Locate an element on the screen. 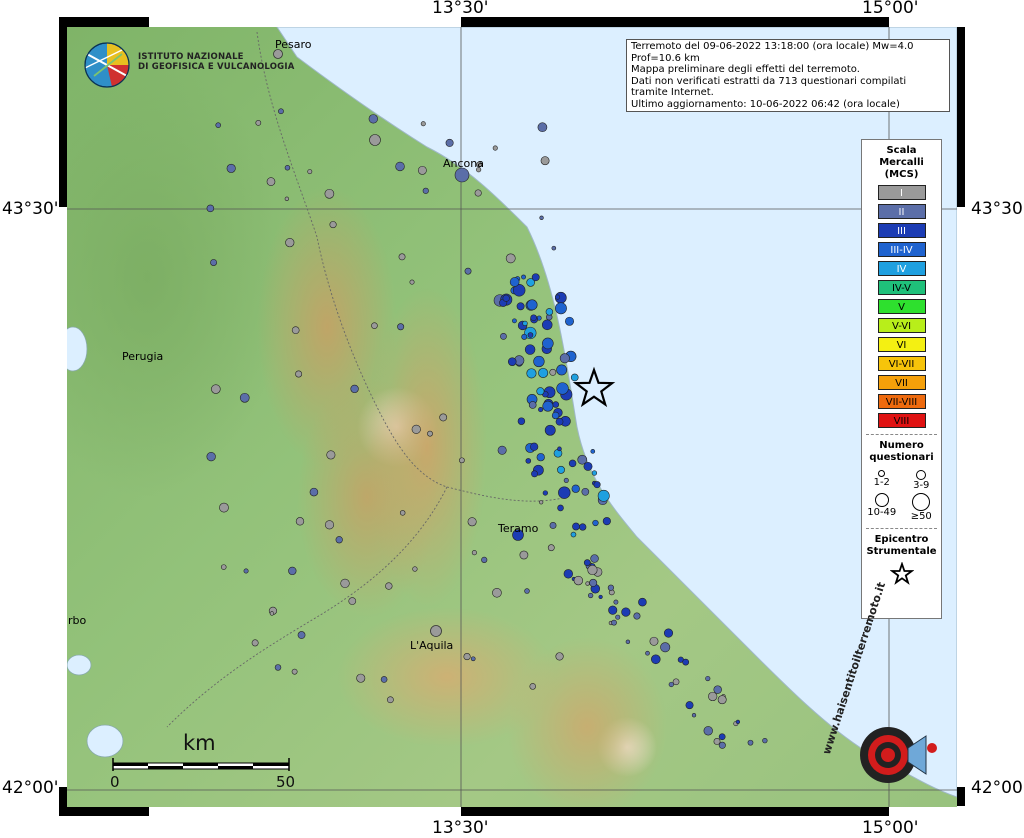  legend-count-label-2: 3-9 is located at coordinates (921, 485).